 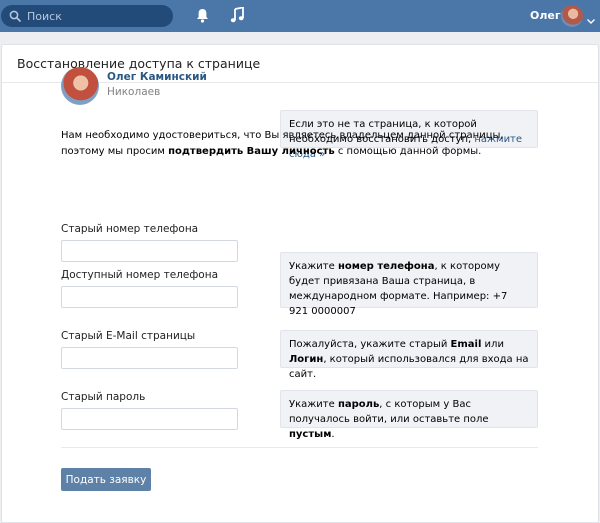 What do you see at coordinates (134, 92) in the screenshot?
I see `profile-city: Николаев` at bounding box center [134, 92].